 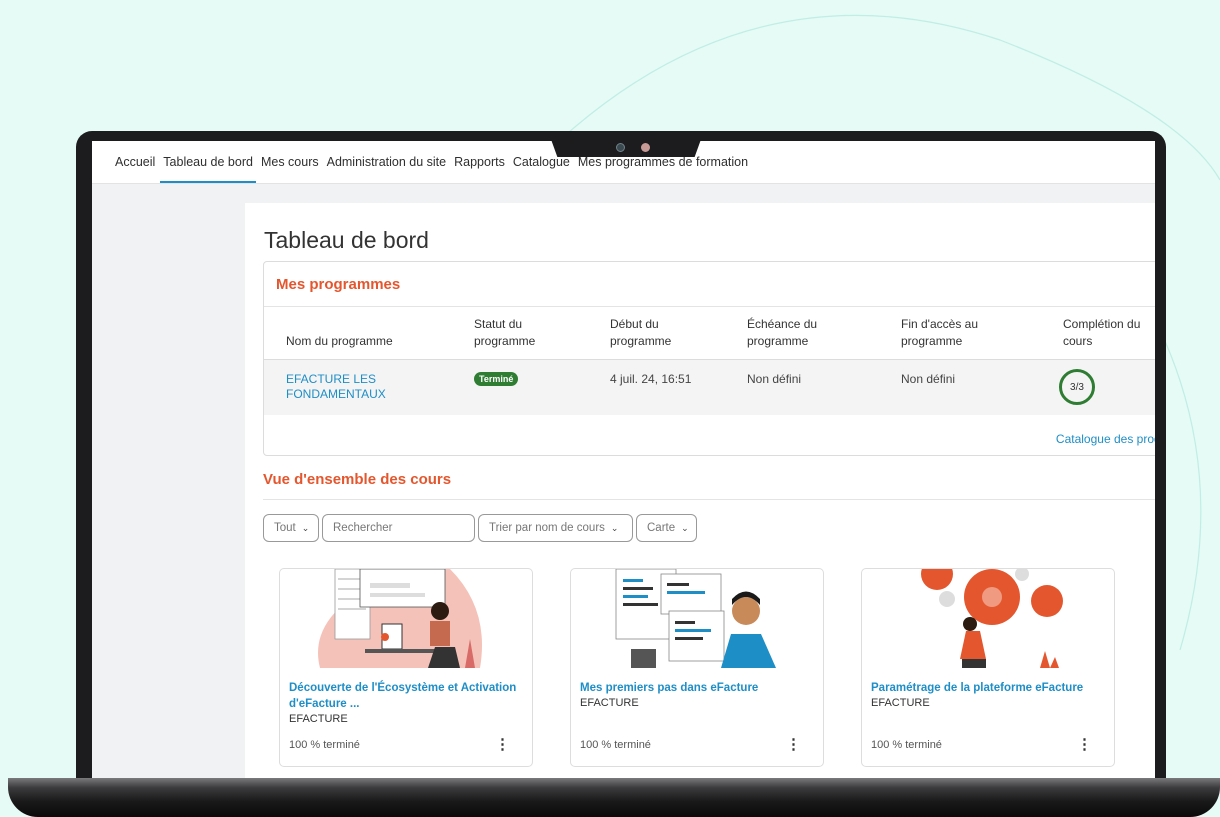 I want to click on nav-item-mes-cours: Mes cours, so click(x=290, y=169).